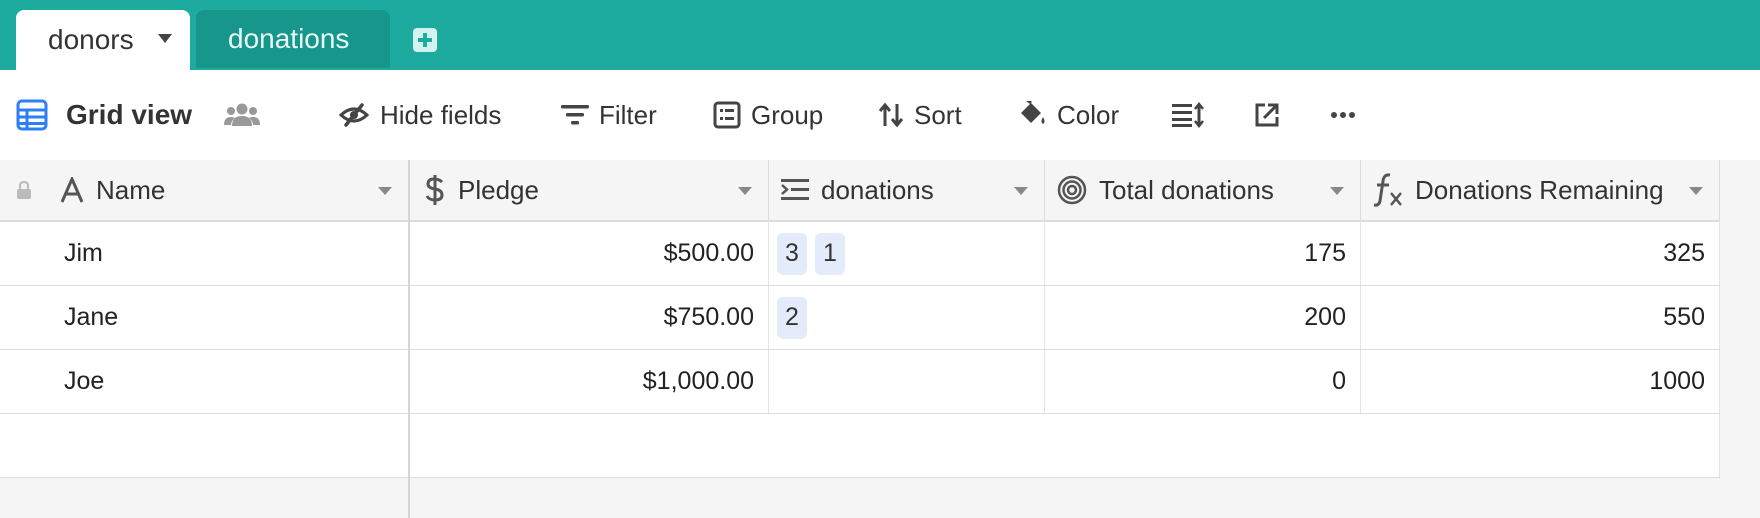 The height and width of the screenshot is (518, 1760). Describe the element at coordinates (32, 115) in the screenshot. I see `grid-view-icon` at that location.